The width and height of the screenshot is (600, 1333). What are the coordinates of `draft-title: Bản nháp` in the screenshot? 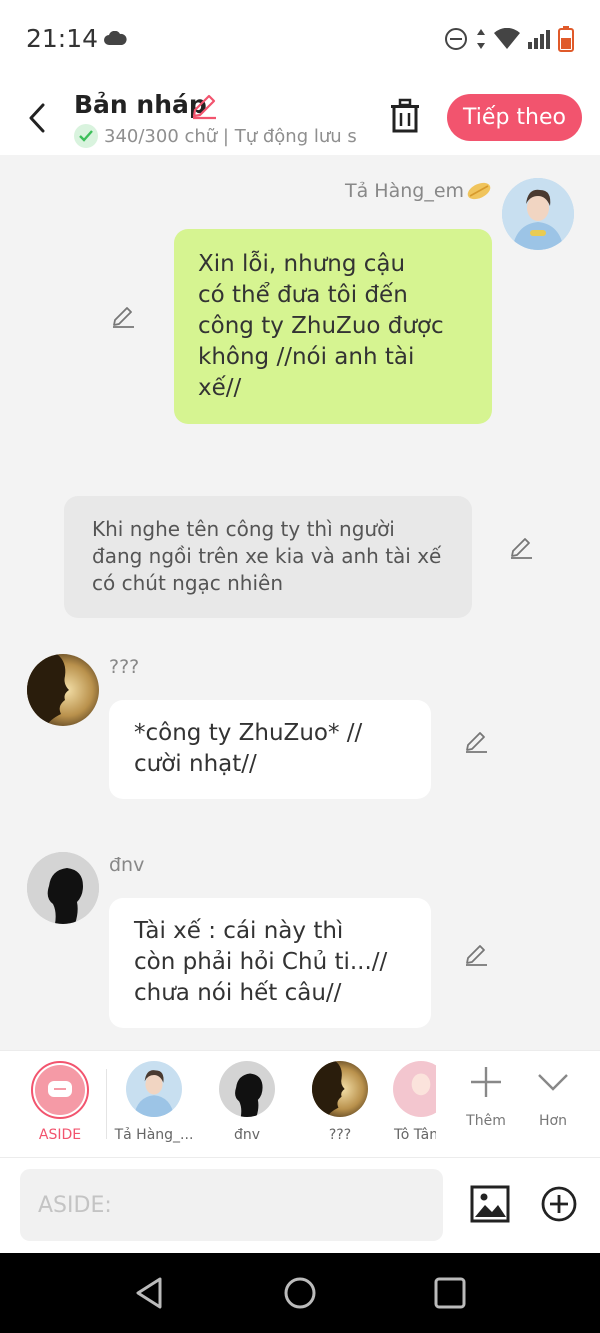 It's located at (140, 104).